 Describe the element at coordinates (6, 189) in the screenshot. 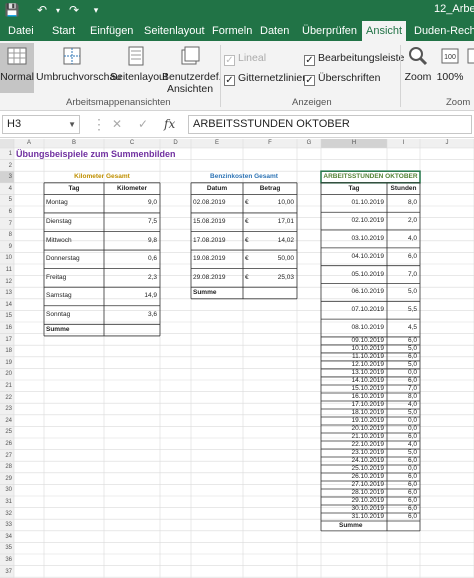

I see `row-header: 4` at that location.